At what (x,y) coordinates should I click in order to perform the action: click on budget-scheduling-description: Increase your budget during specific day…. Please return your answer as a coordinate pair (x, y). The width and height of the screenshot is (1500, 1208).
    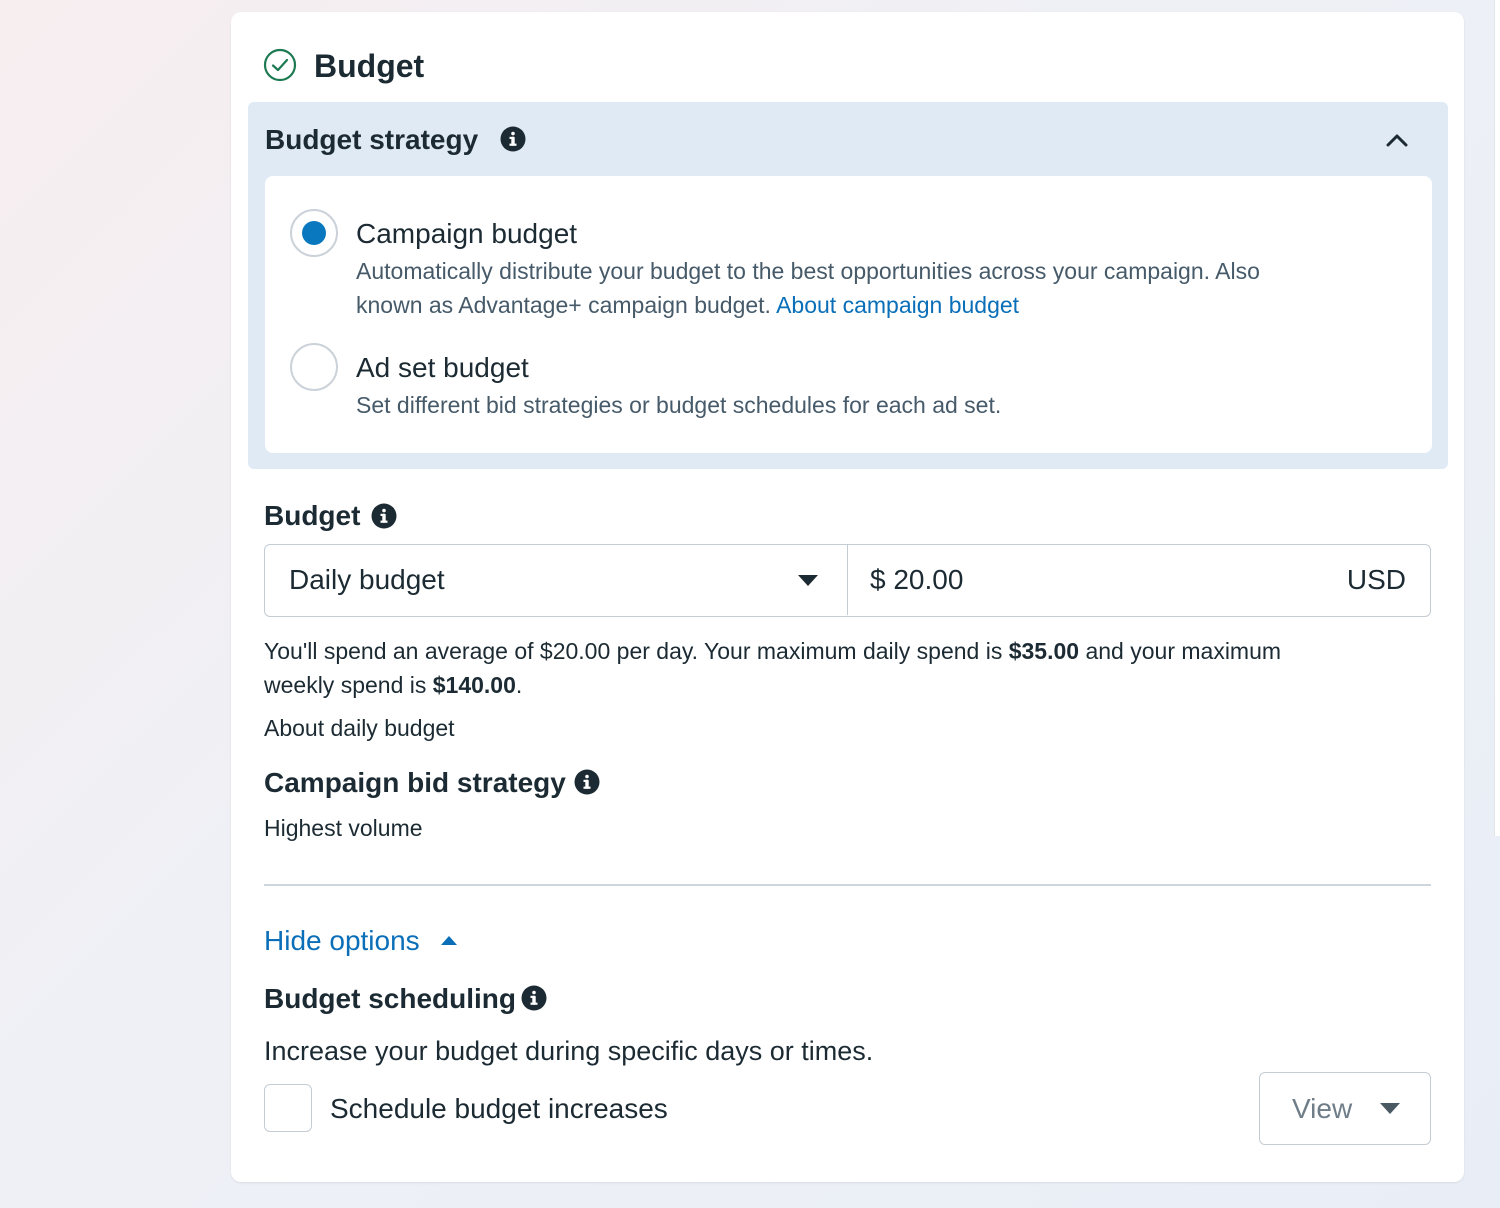
    Looking at the image, I should click on (569, 1051).